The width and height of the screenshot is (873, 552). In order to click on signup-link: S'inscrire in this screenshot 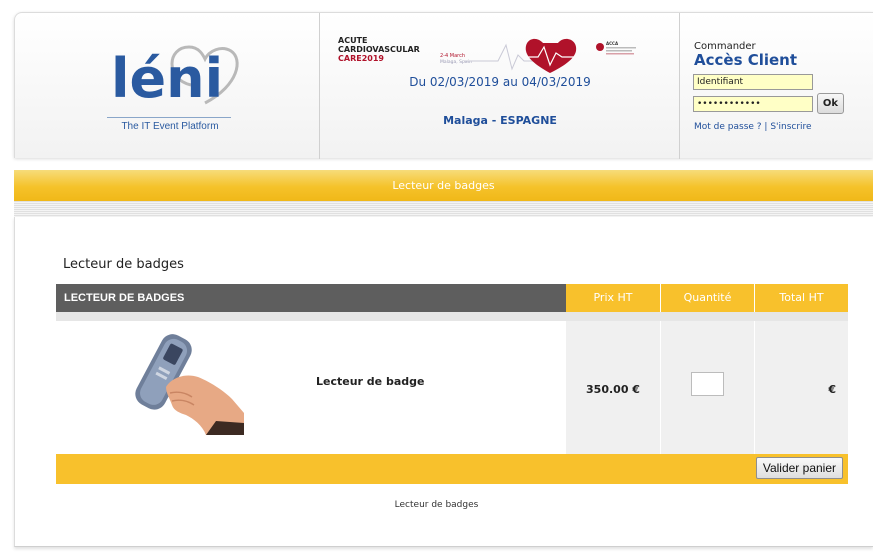, I will do `click(790, 127)`.